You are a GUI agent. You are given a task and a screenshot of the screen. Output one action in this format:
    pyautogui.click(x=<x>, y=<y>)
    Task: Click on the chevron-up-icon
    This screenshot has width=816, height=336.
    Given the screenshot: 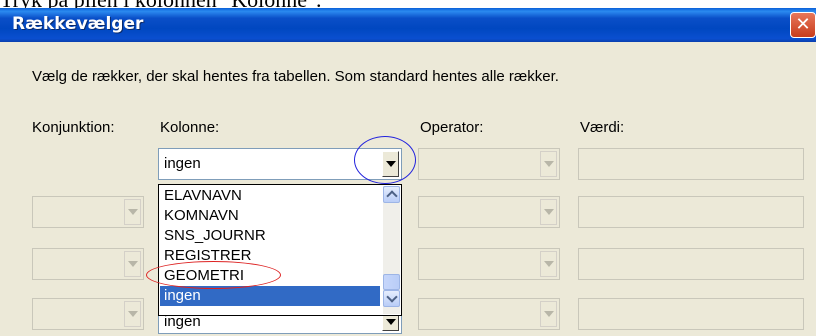 What is the action you would take?
    pyautogui.click(x=391, y=196)
    